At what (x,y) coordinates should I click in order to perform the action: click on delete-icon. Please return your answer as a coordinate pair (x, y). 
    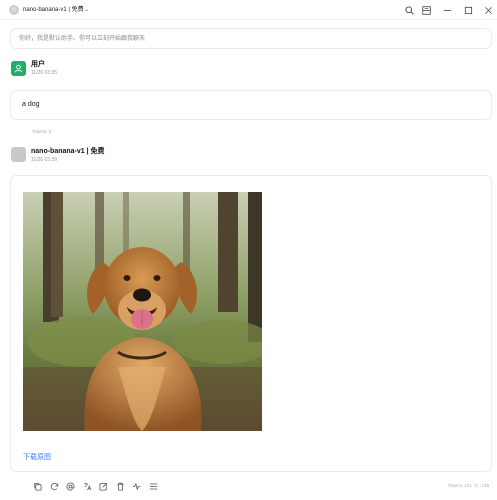
    Looking at the image, I should click on (120, 486).